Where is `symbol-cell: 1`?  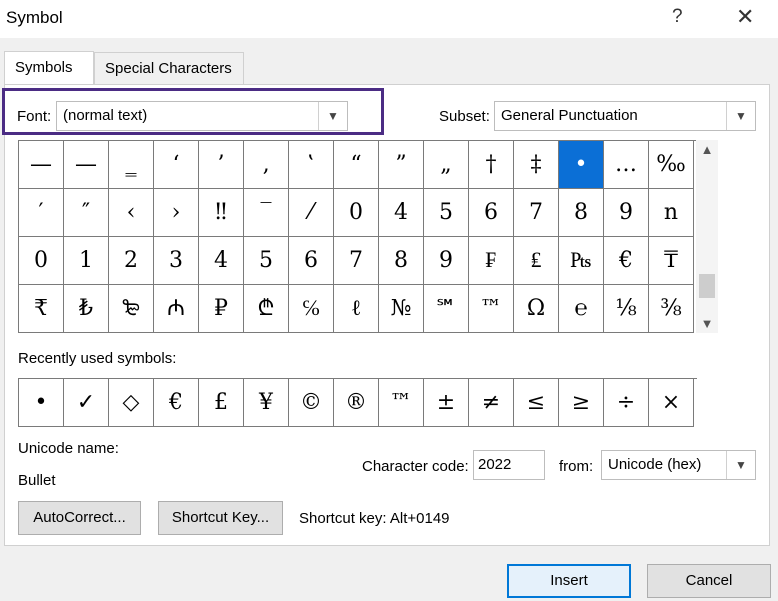 symbol-cell: 1 is located at coordinates (86, 261).